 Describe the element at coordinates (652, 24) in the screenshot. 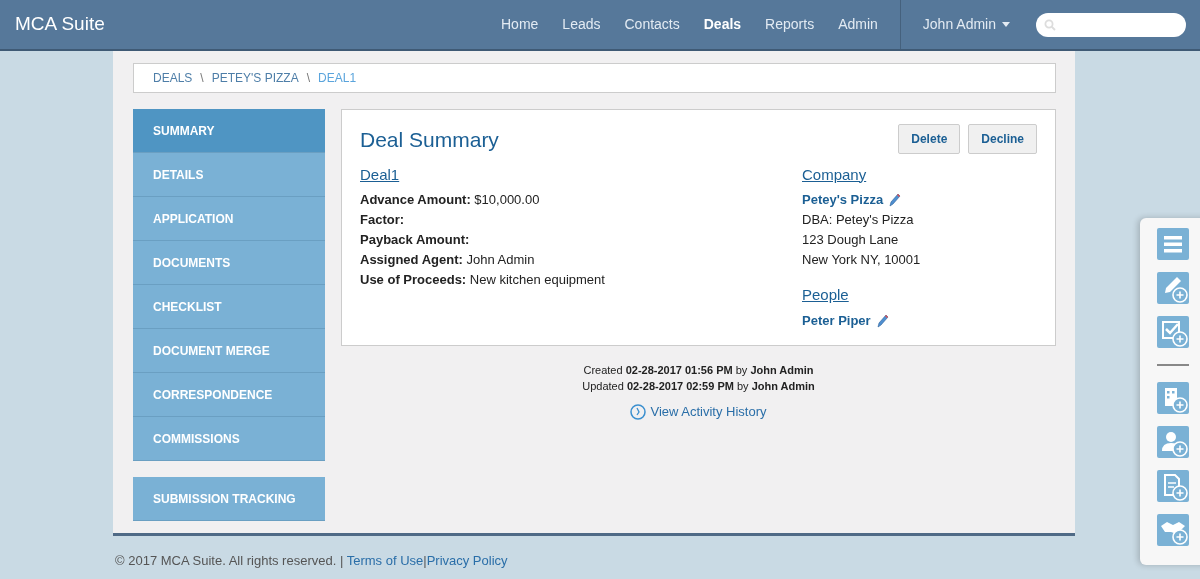

I see `nav-link: Contacts` at that location.